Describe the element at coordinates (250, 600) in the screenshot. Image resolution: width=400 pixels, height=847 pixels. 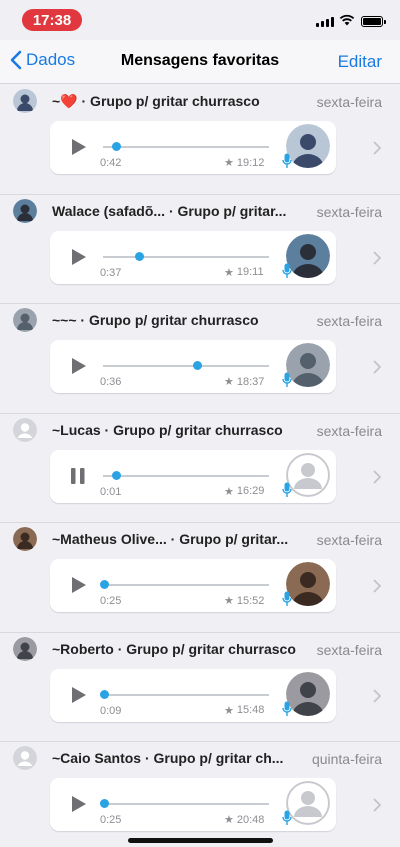
I see `message-time: 15:52` at that location.